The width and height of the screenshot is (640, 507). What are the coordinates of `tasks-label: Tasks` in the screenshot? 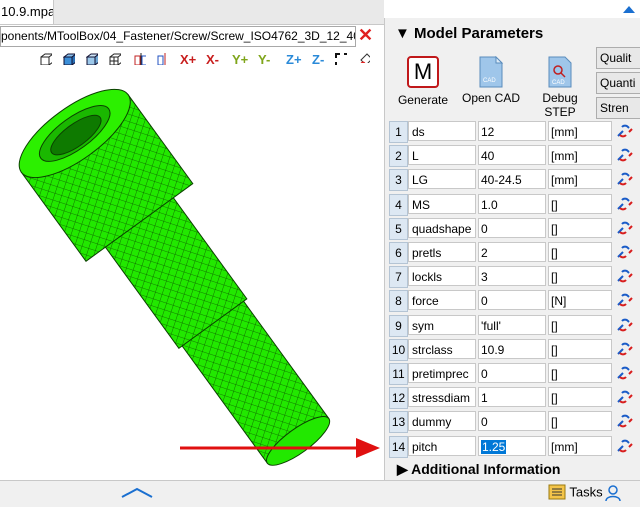 It's located at (586, 492).